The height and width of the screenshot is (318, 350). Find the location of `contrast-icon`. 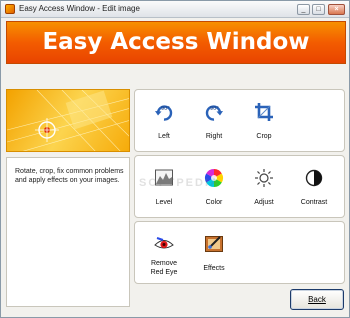

contrast-icon is located at coordinates (314, 178).